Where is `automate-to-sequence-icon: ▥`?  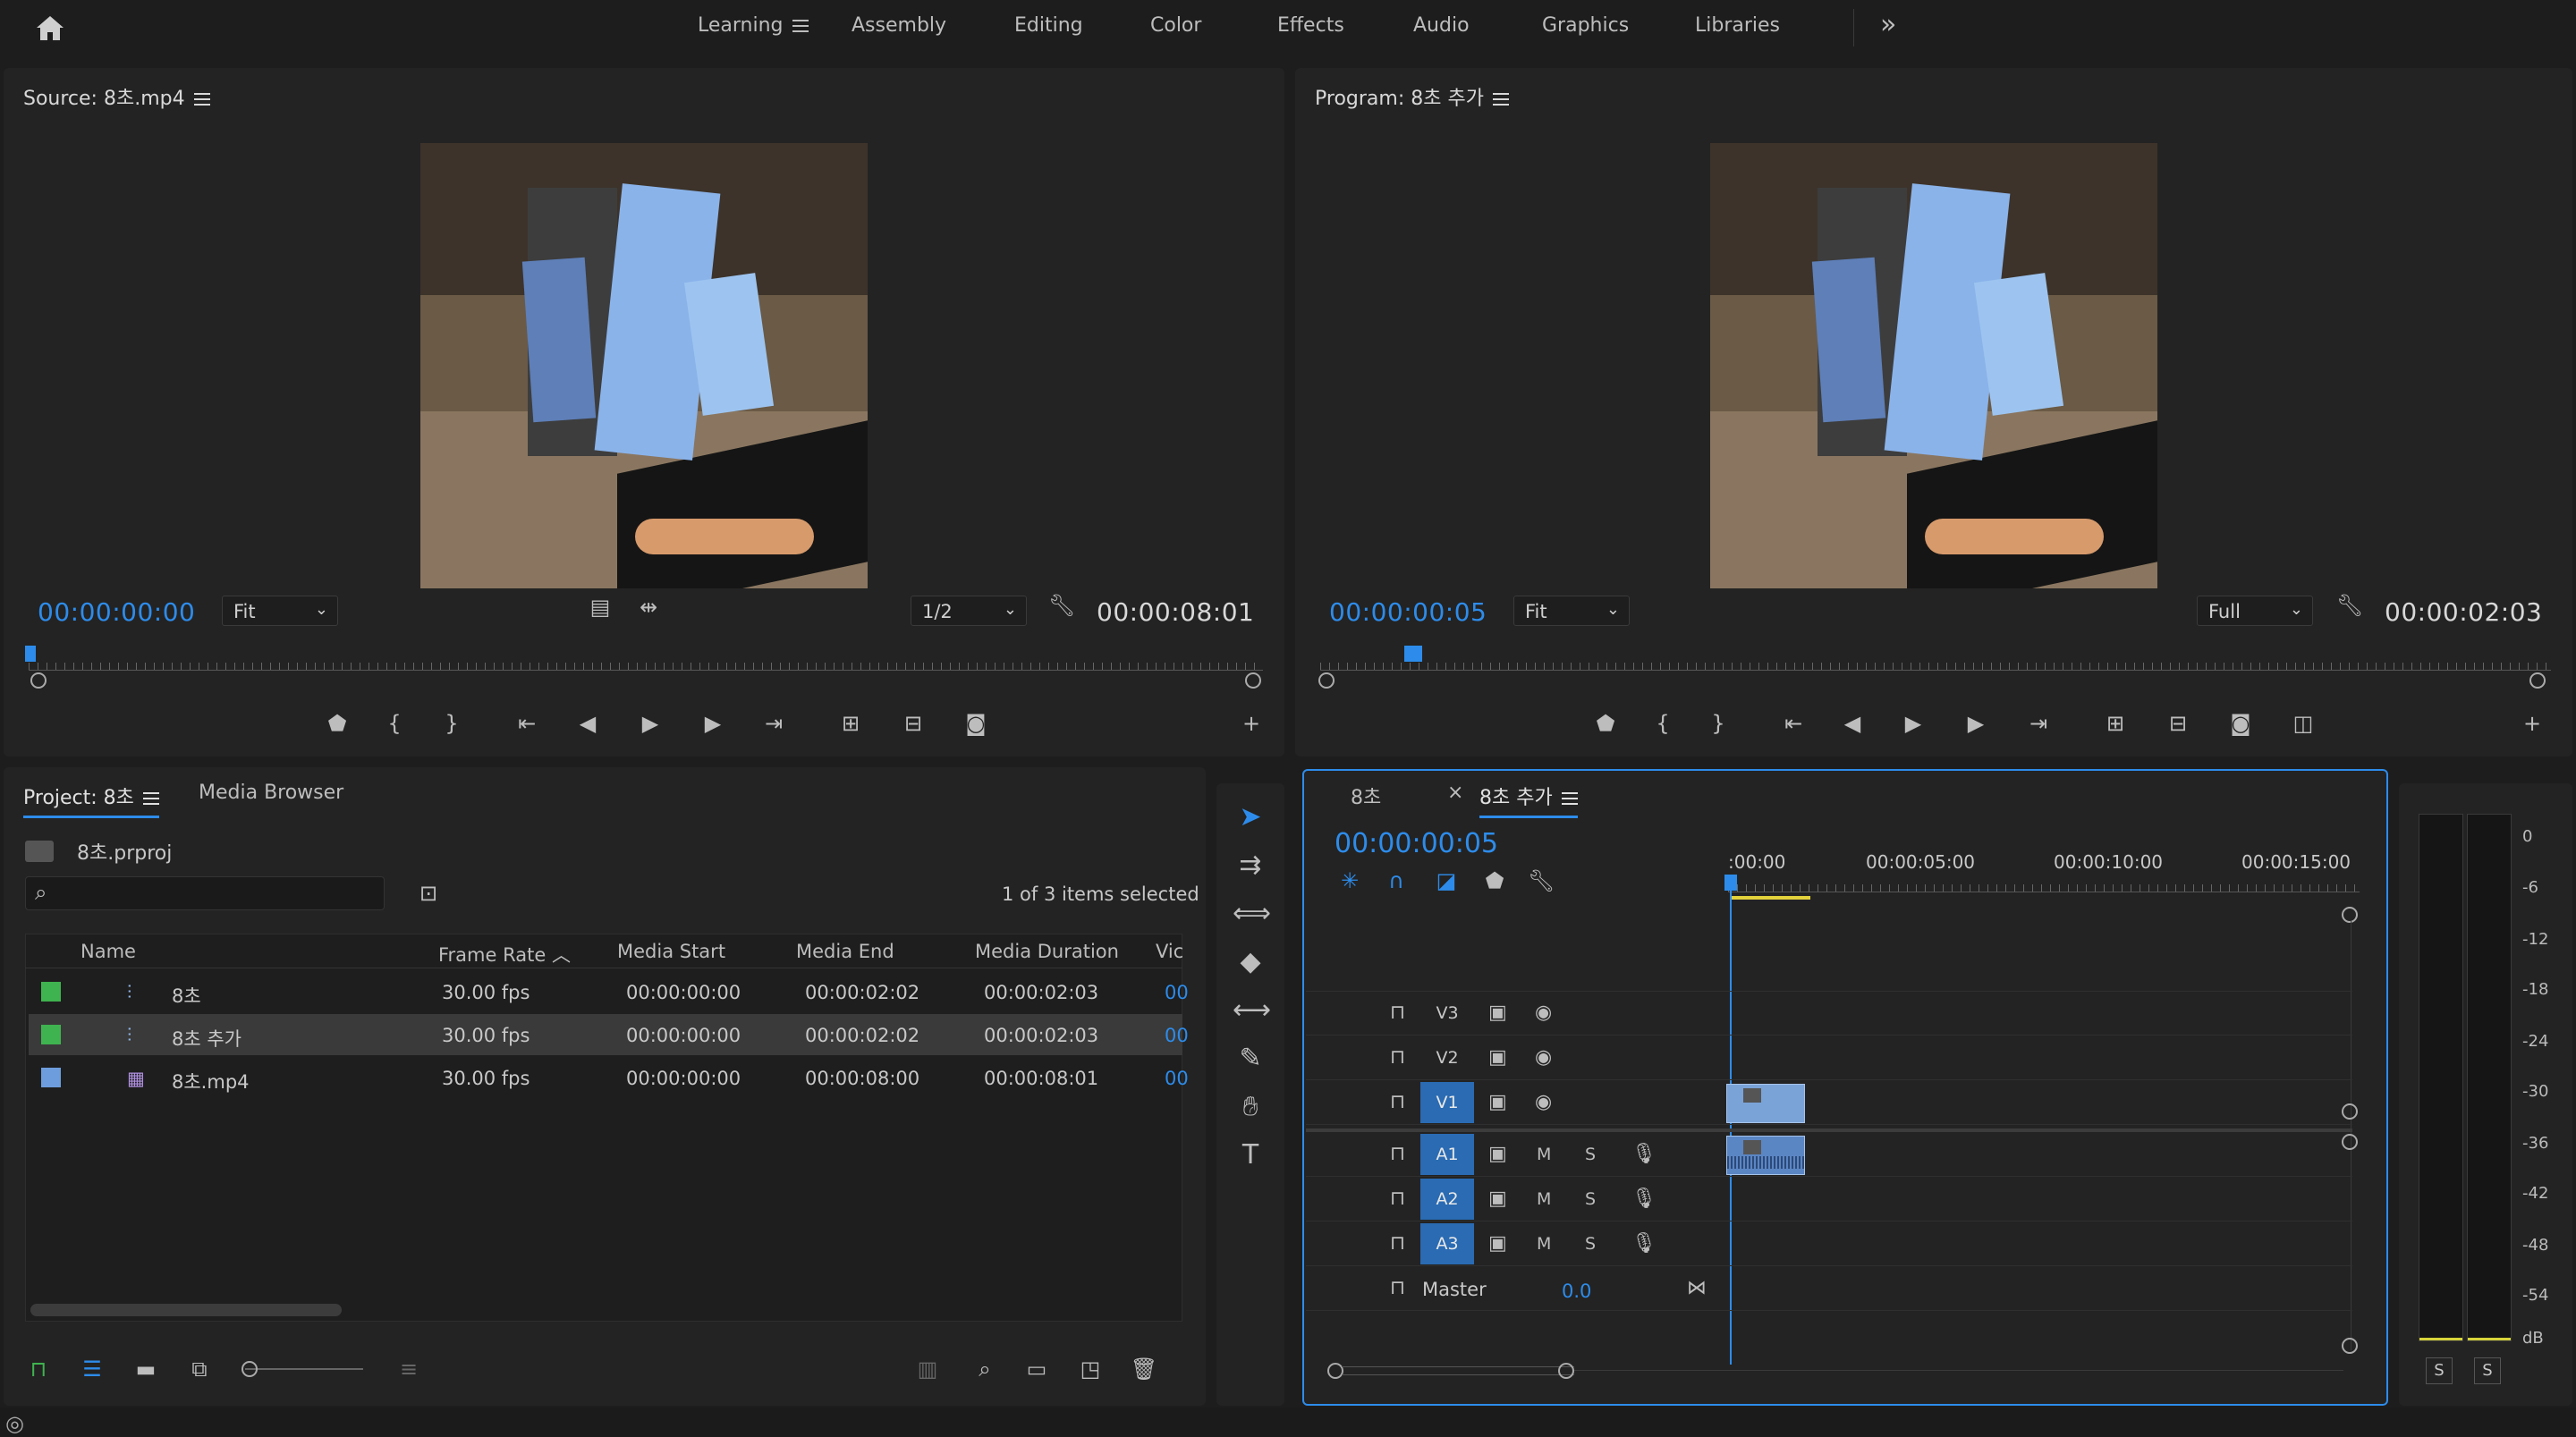
automate-to-sequence-icon: ▥ is located at coordinates (927, 1369).